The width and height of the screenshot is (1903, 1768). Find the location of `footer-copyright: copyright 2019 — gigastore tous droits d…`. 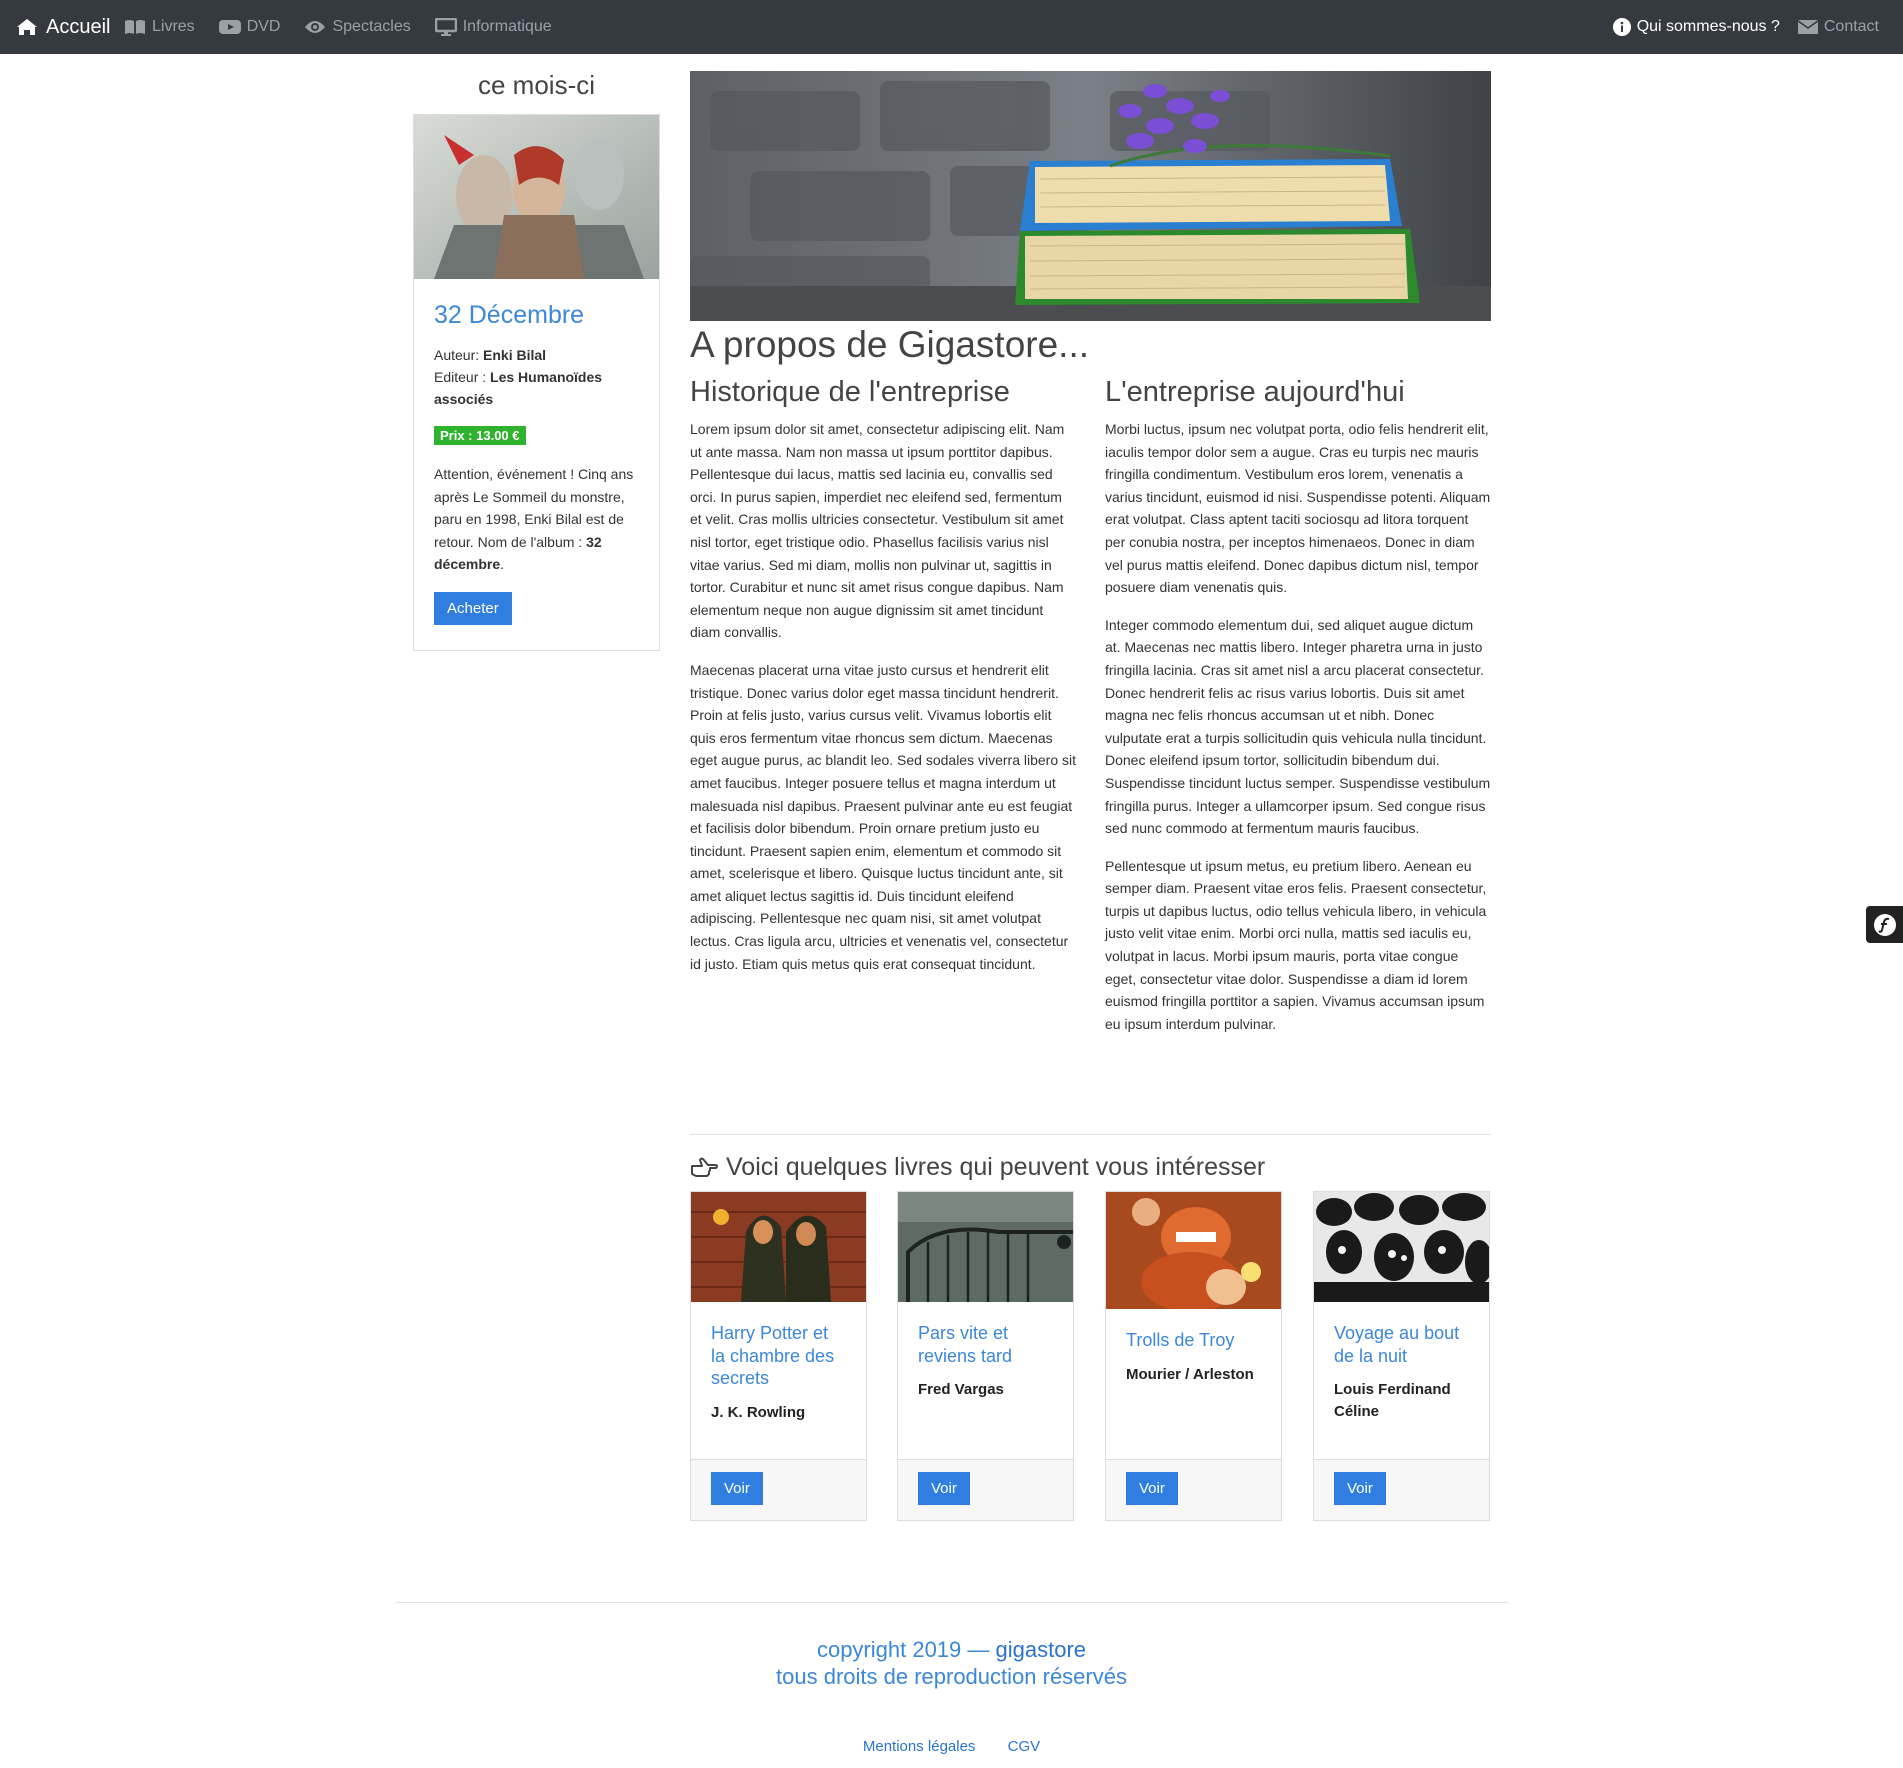

footer-copyright: copyright 2019 — gigastore tous droits d… is located at coordinates (951, 1663).